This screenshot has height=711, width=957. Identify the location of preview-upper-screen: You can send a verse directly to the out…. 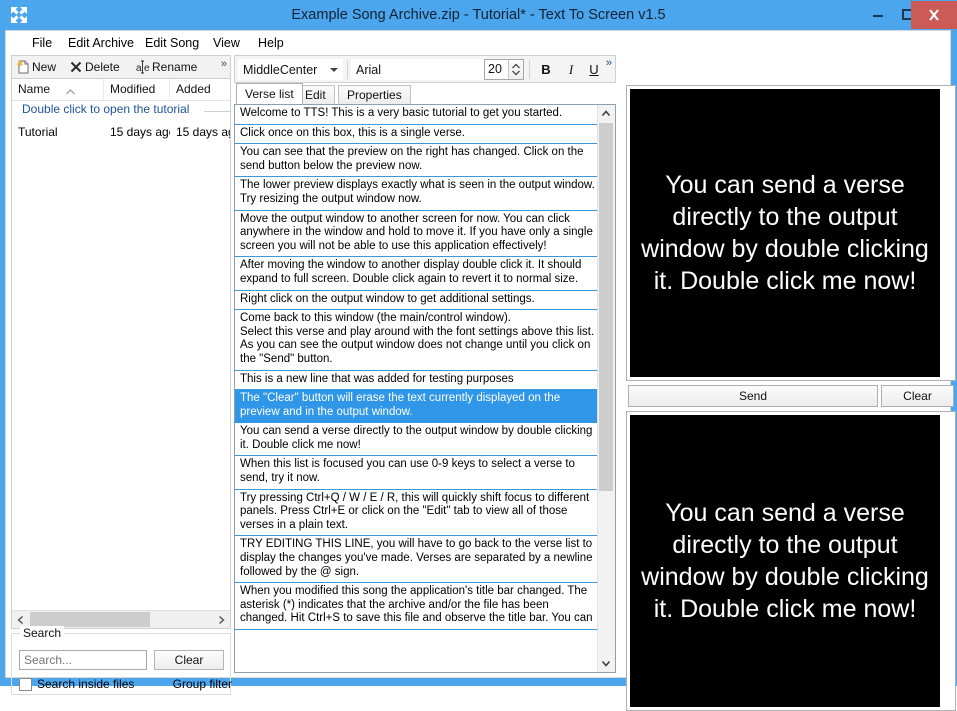
(785, 233).